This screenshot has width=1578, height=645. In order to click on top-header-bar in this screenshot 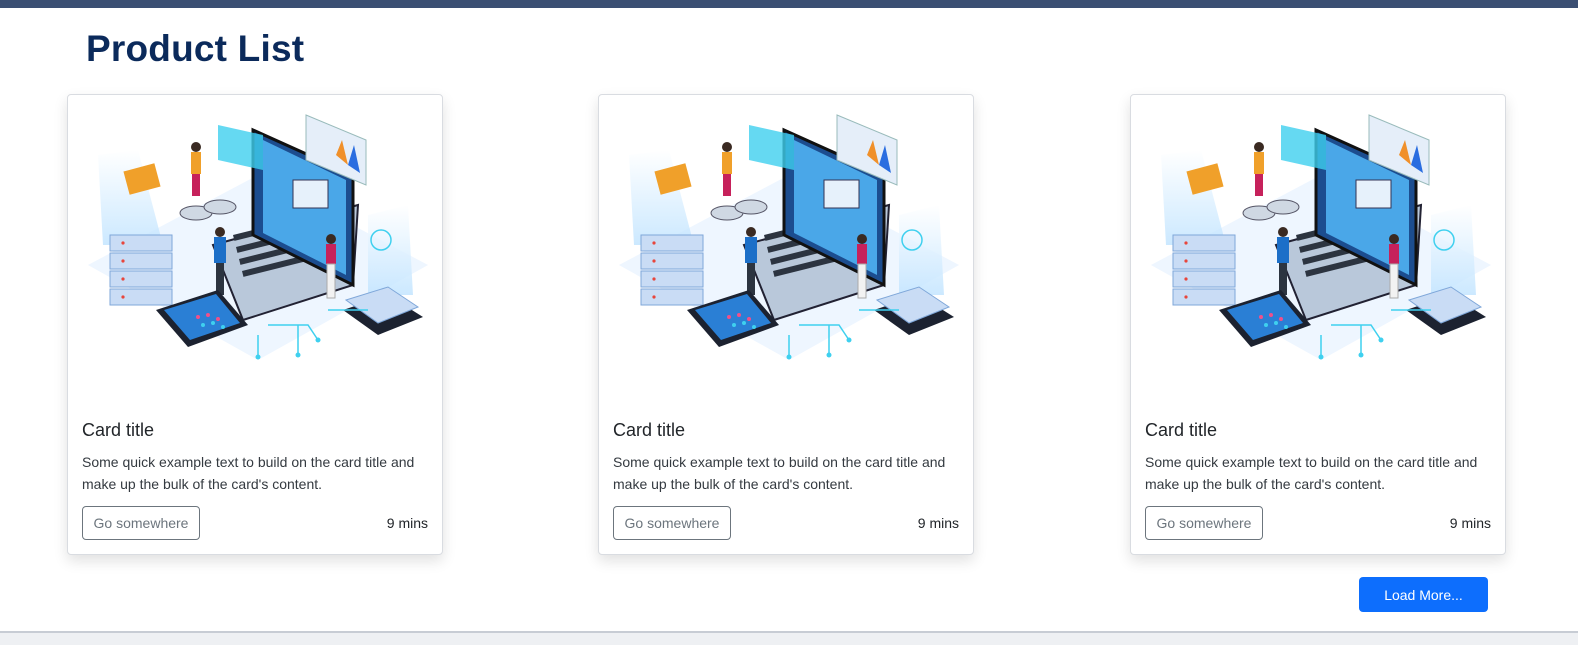, I will do `click(789, 4)`.